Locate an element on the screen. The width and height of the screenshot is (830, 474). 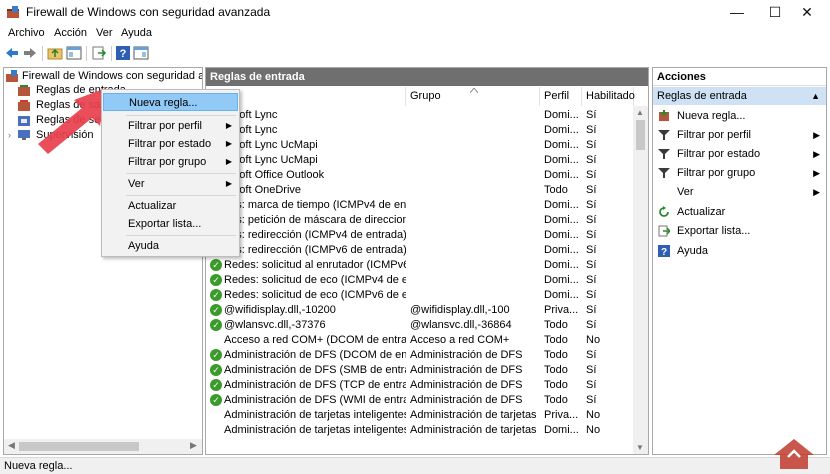
rule-name-cell: @wlansvc.dll,-37376 is located at coordinates (275, 325).